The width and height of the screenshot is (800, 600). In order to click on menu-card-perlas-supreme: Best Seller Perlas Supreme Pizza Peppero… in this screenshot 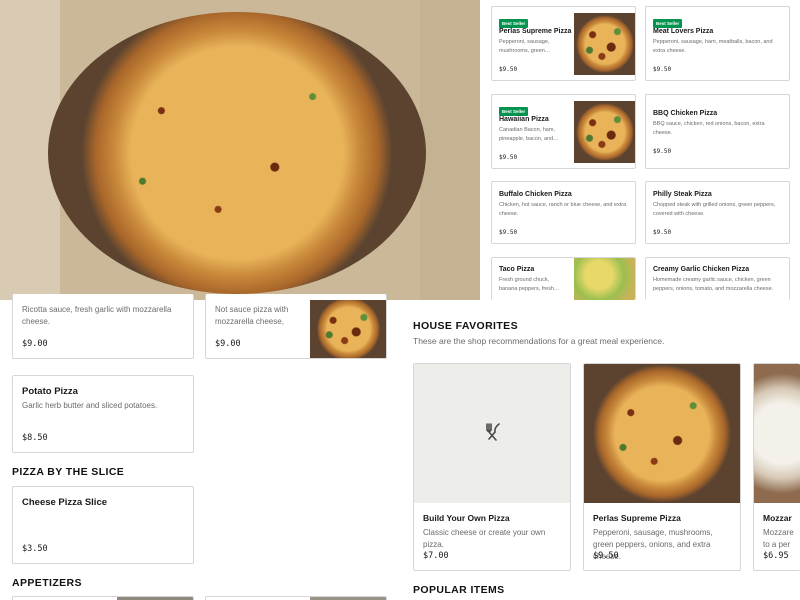, I will do `click(563, 43)`.